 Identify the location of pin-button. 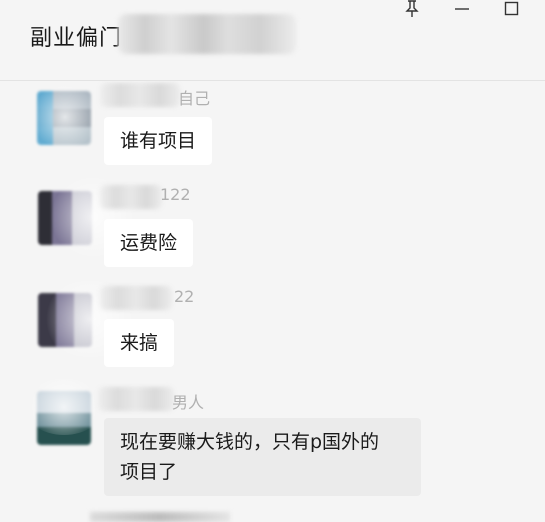
(412, 9).